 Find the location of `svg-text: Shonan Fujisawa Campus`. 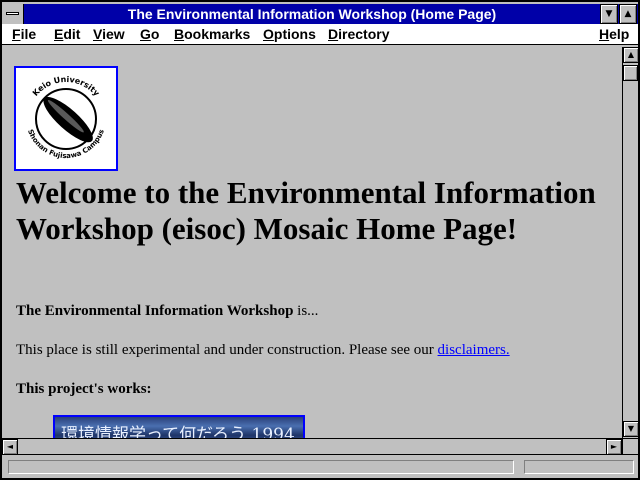

svg-text: Shonan Fujisawa Campus is located at coordinates (66, 144).